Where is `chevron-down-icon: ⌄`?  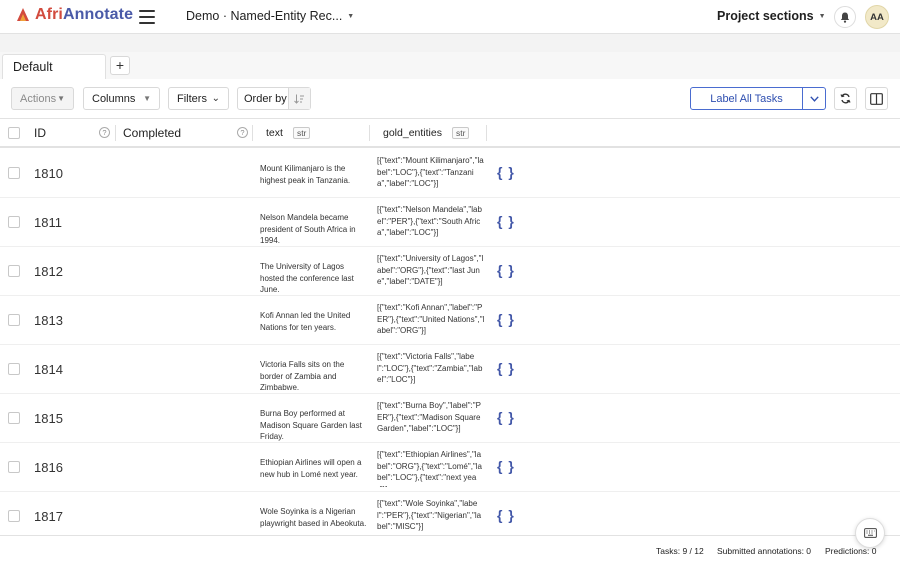
chevron-down-icon: ⌄ is located at coordinates (215, 98).